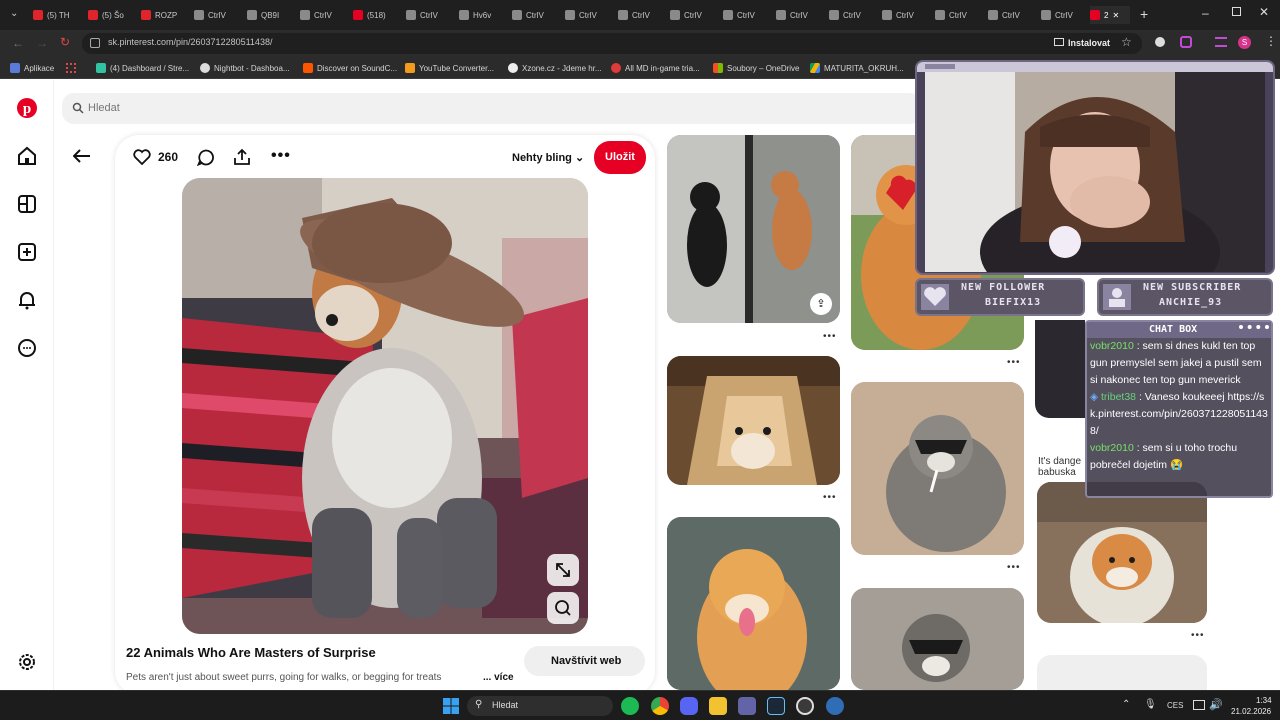 The image size is (1280, 720). Describe the element at coordinates (620, 157) in the screenshot. I see `save-button: Uložit` at that location.